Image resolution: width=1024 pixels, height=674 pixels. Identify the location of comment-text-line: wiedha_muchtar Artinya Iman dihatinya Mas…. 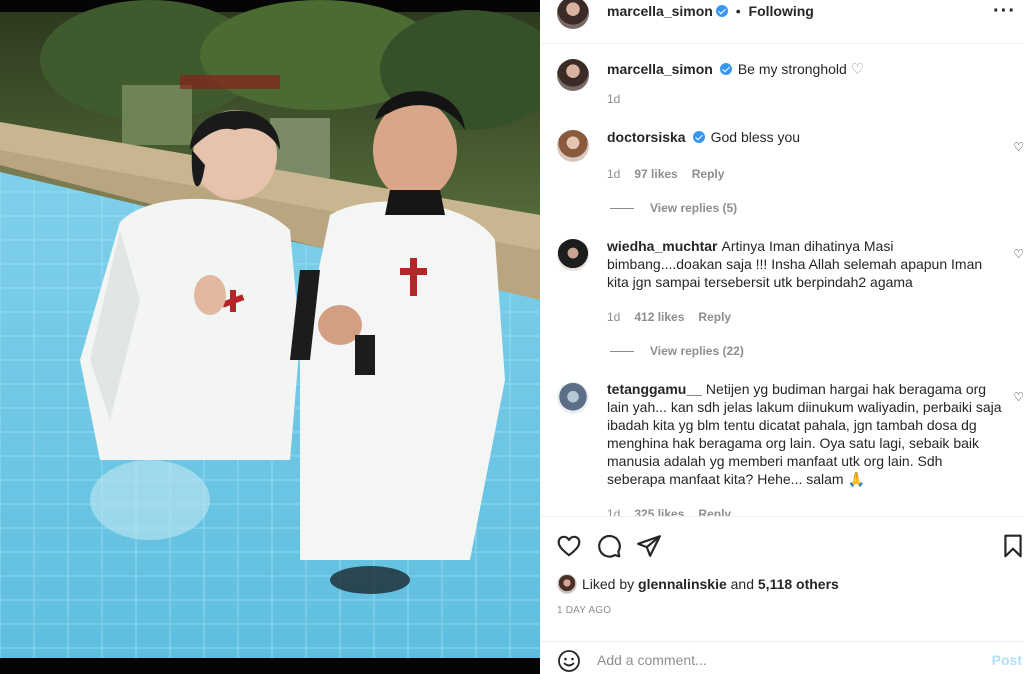
(797, 264).